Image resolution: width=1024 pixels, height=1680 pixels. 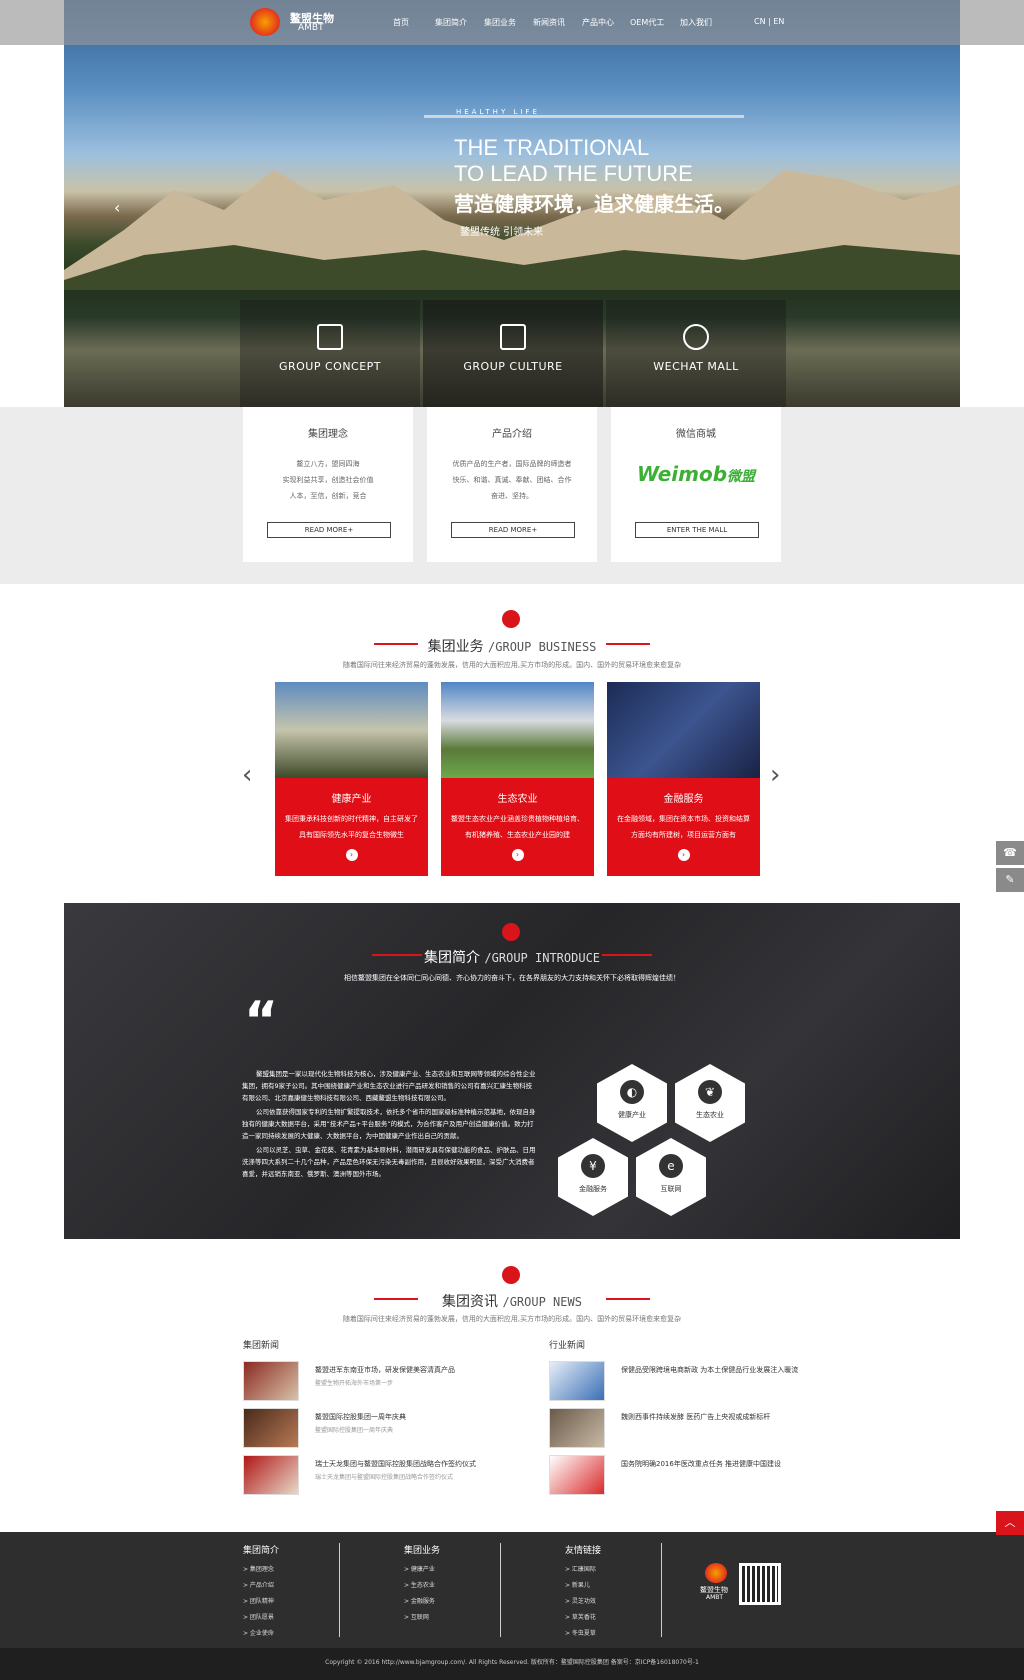 I want to click on card-title: 微信商城, so click(x=696, y=434).